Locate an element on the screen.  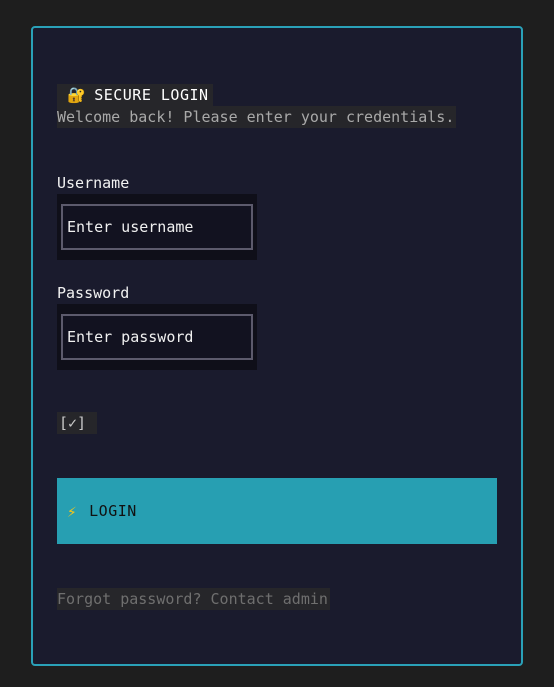
login-title: 🔐 SECURE LOGIN is located at coordinates (135, 95).